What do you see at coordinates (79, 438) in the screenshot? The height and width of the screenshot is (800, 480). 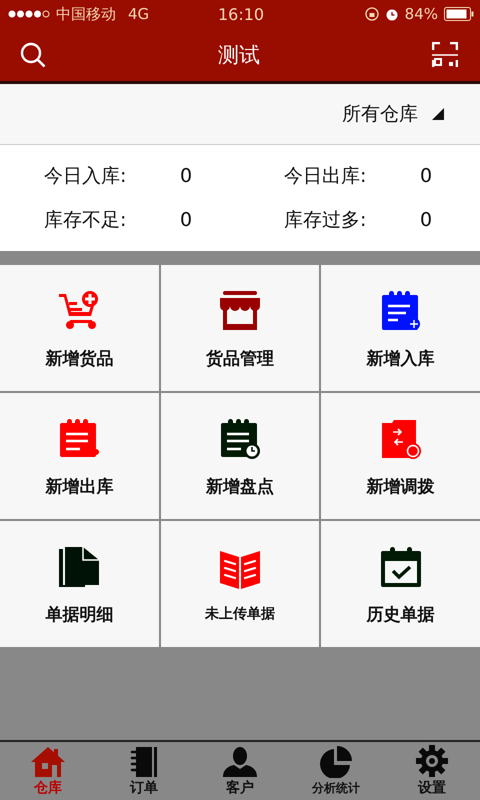 I see `notepad-icon` at bounding box center [79, 438].